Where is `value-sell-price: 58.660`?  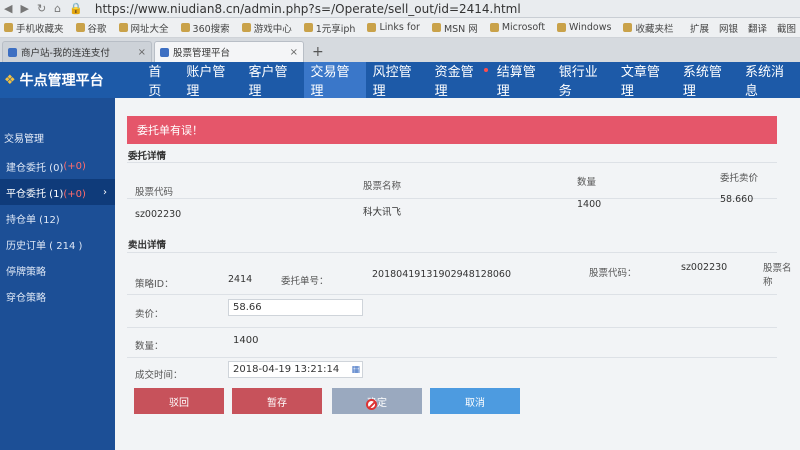
value-sell-price: 58.660 is located at coordinates (737, 199).